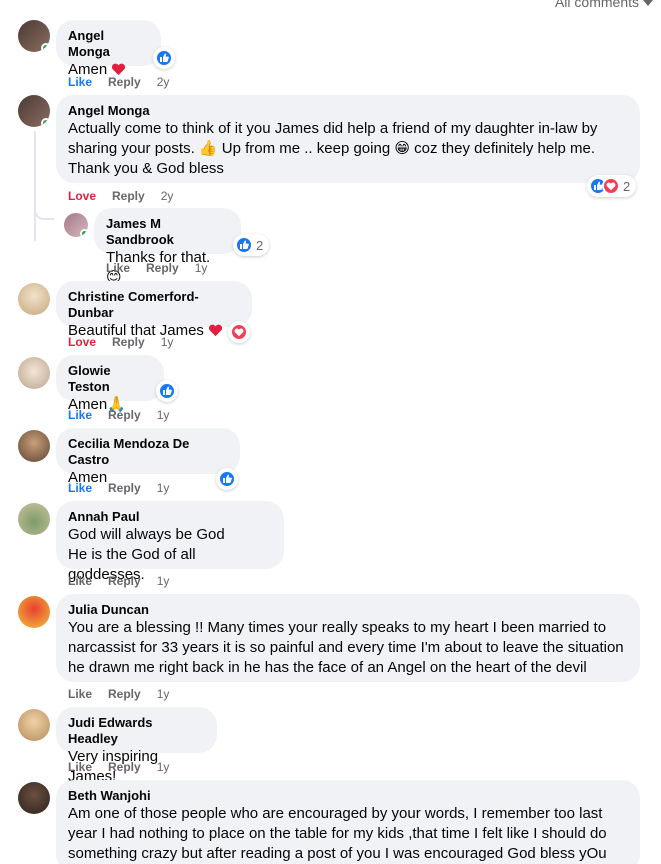  I want to click on comment-bubble: Glowie Teston Amen🙏, so click(110, 384).